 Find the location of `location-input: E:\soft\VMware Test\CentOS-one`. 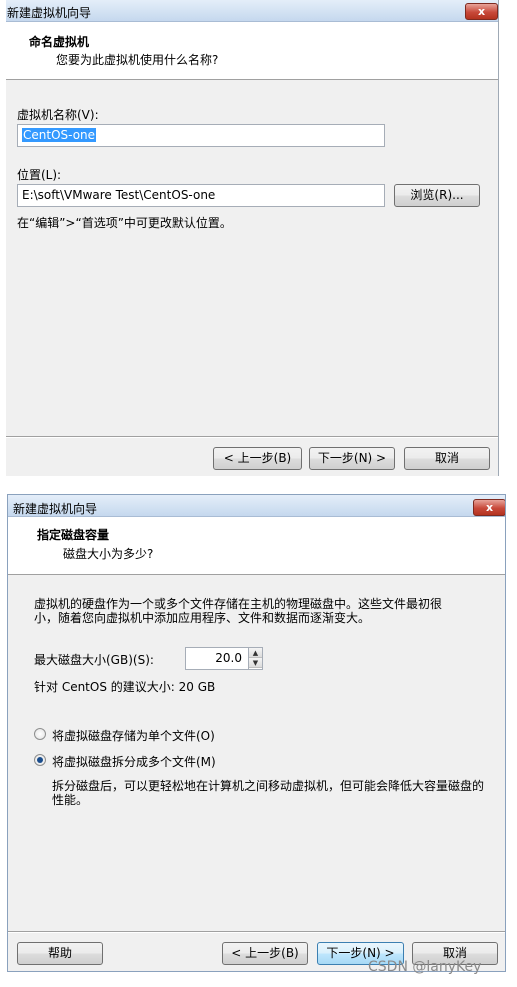

location-input: E:\soft\VMware Test\CentOS-one is located at coordinates (201, 195).